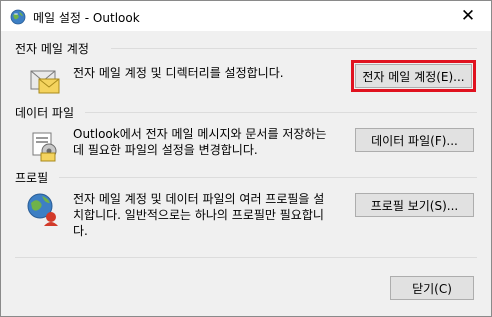  Describe the element at coordinates (45, 113) in the screenshot. I see `data-files-section-label: 데이터 파일` at that location.